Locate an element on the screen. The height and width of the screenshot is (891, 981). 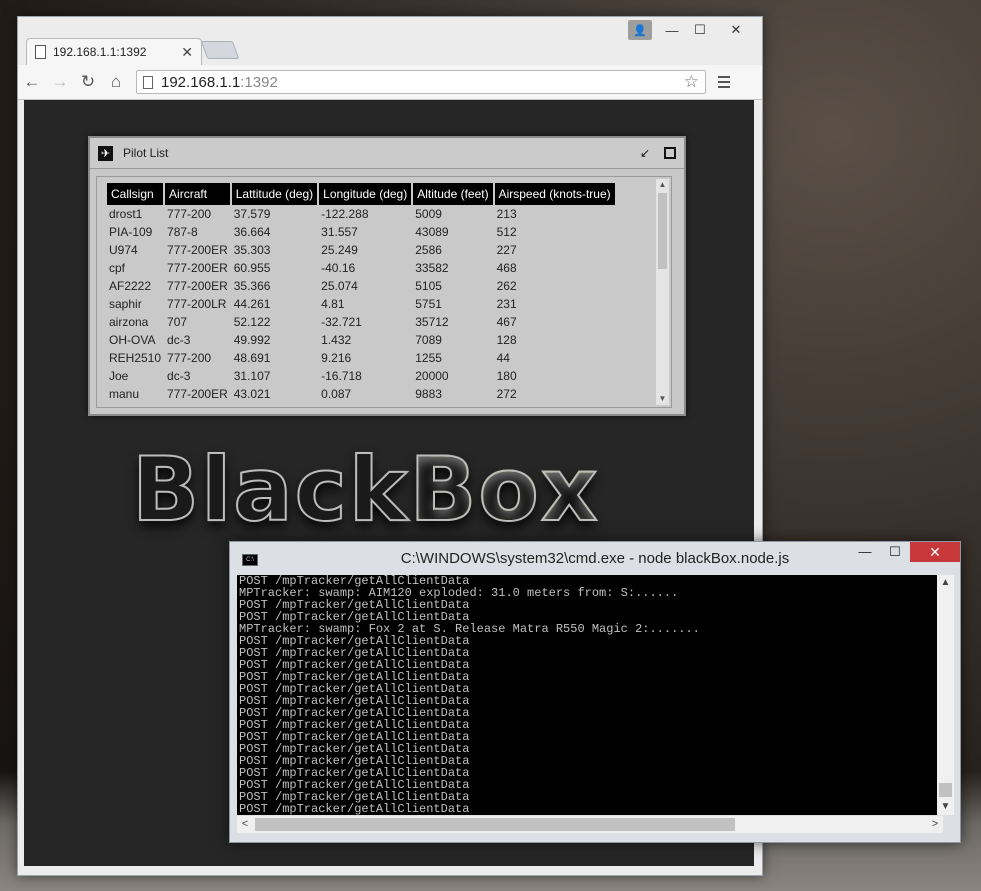
table-cell: 231 is located at coordinates (506, 304).